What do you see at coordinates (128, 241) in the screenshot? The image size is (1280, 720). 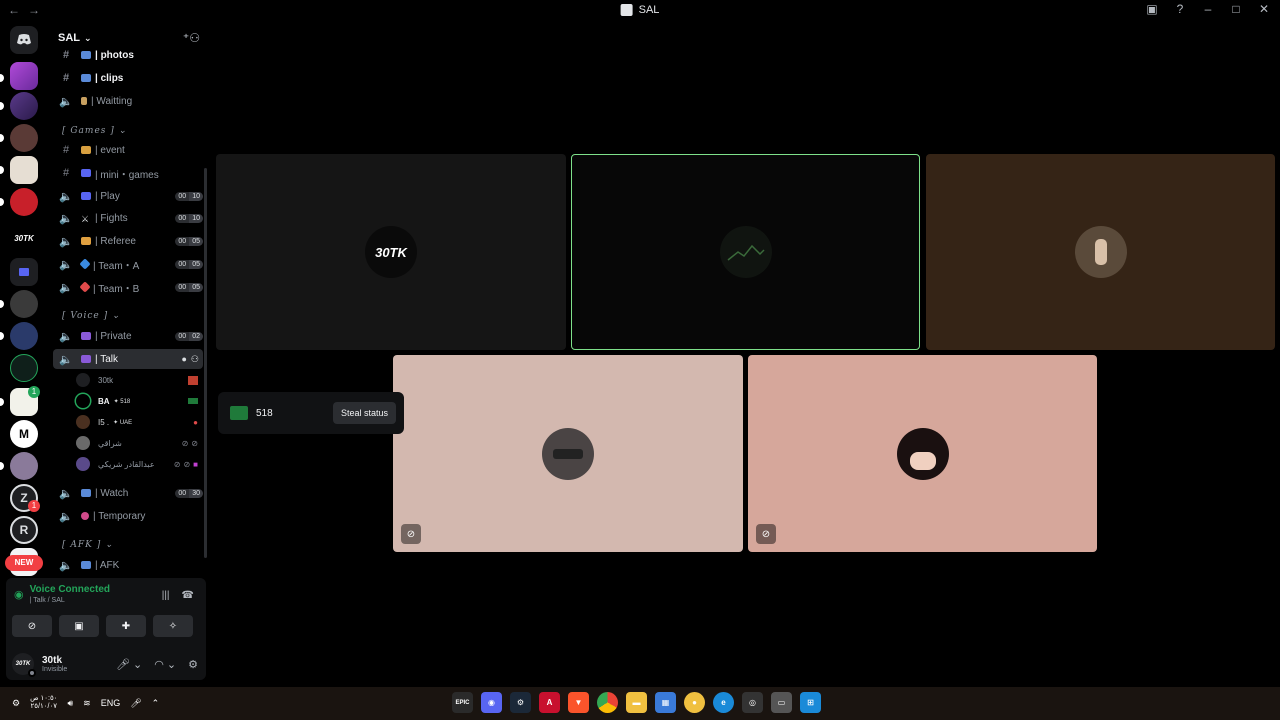 I see `channel-referee: 🔈 | Referee 00 05` at bounding box center [128, 241].